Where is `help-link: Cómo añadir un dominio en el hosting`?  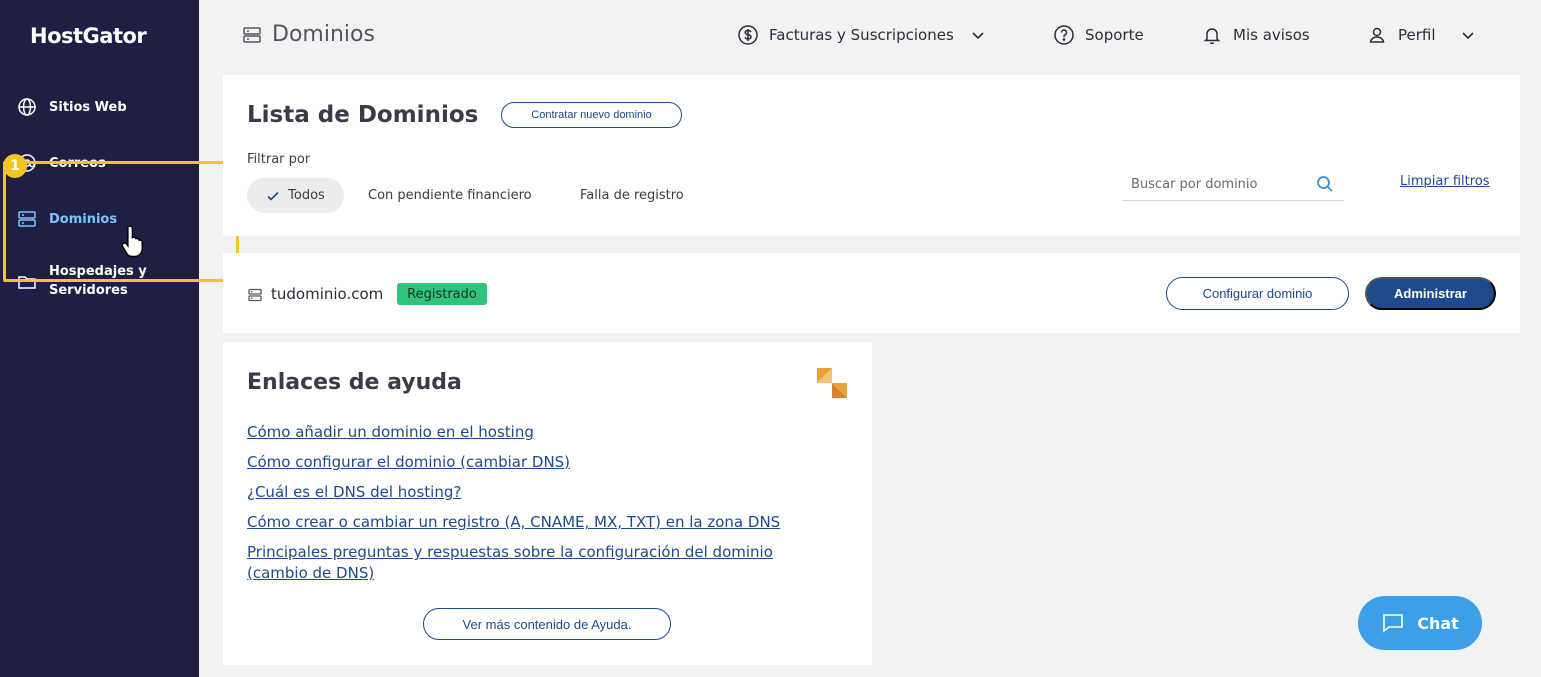
help-link: Cómo añadir un dominio en el hosting is located at coordinates (537, 432).